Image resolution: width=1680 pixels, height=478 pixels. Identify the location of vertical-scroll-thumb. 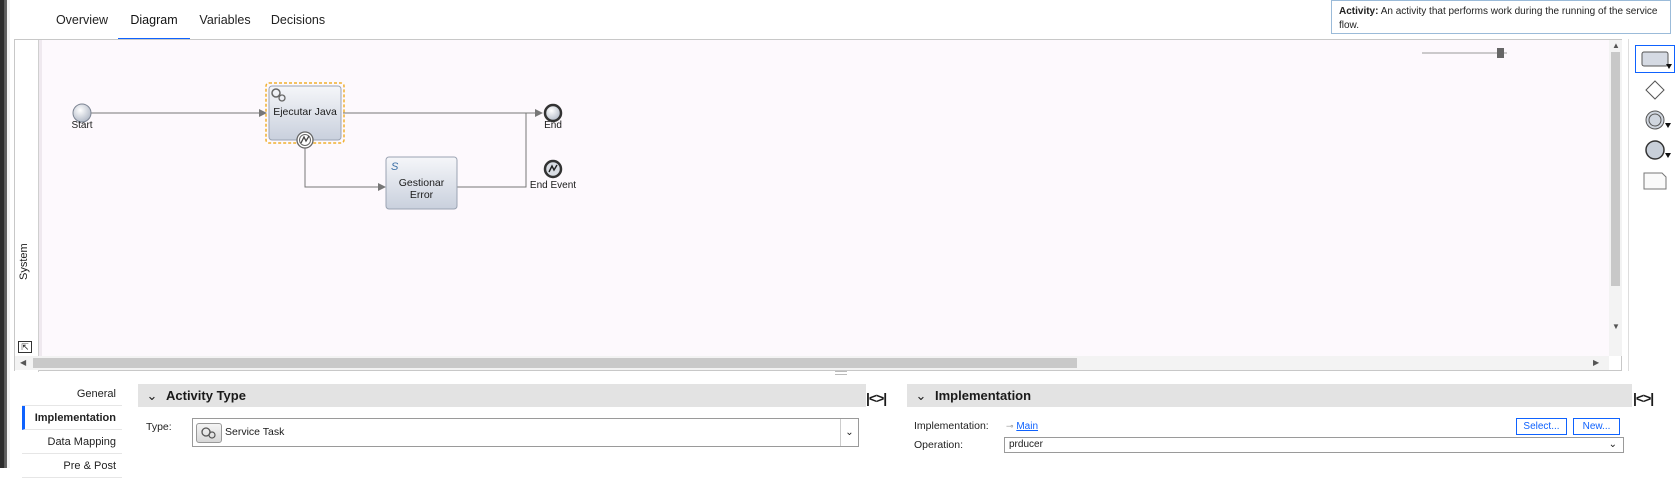
(1615, 169).